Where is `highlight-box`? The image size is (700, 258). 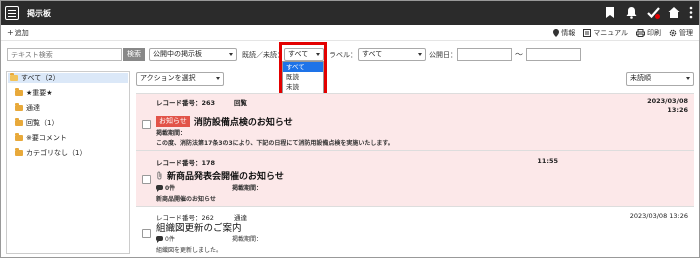 highlight-box is located at coordinates (303, 69).